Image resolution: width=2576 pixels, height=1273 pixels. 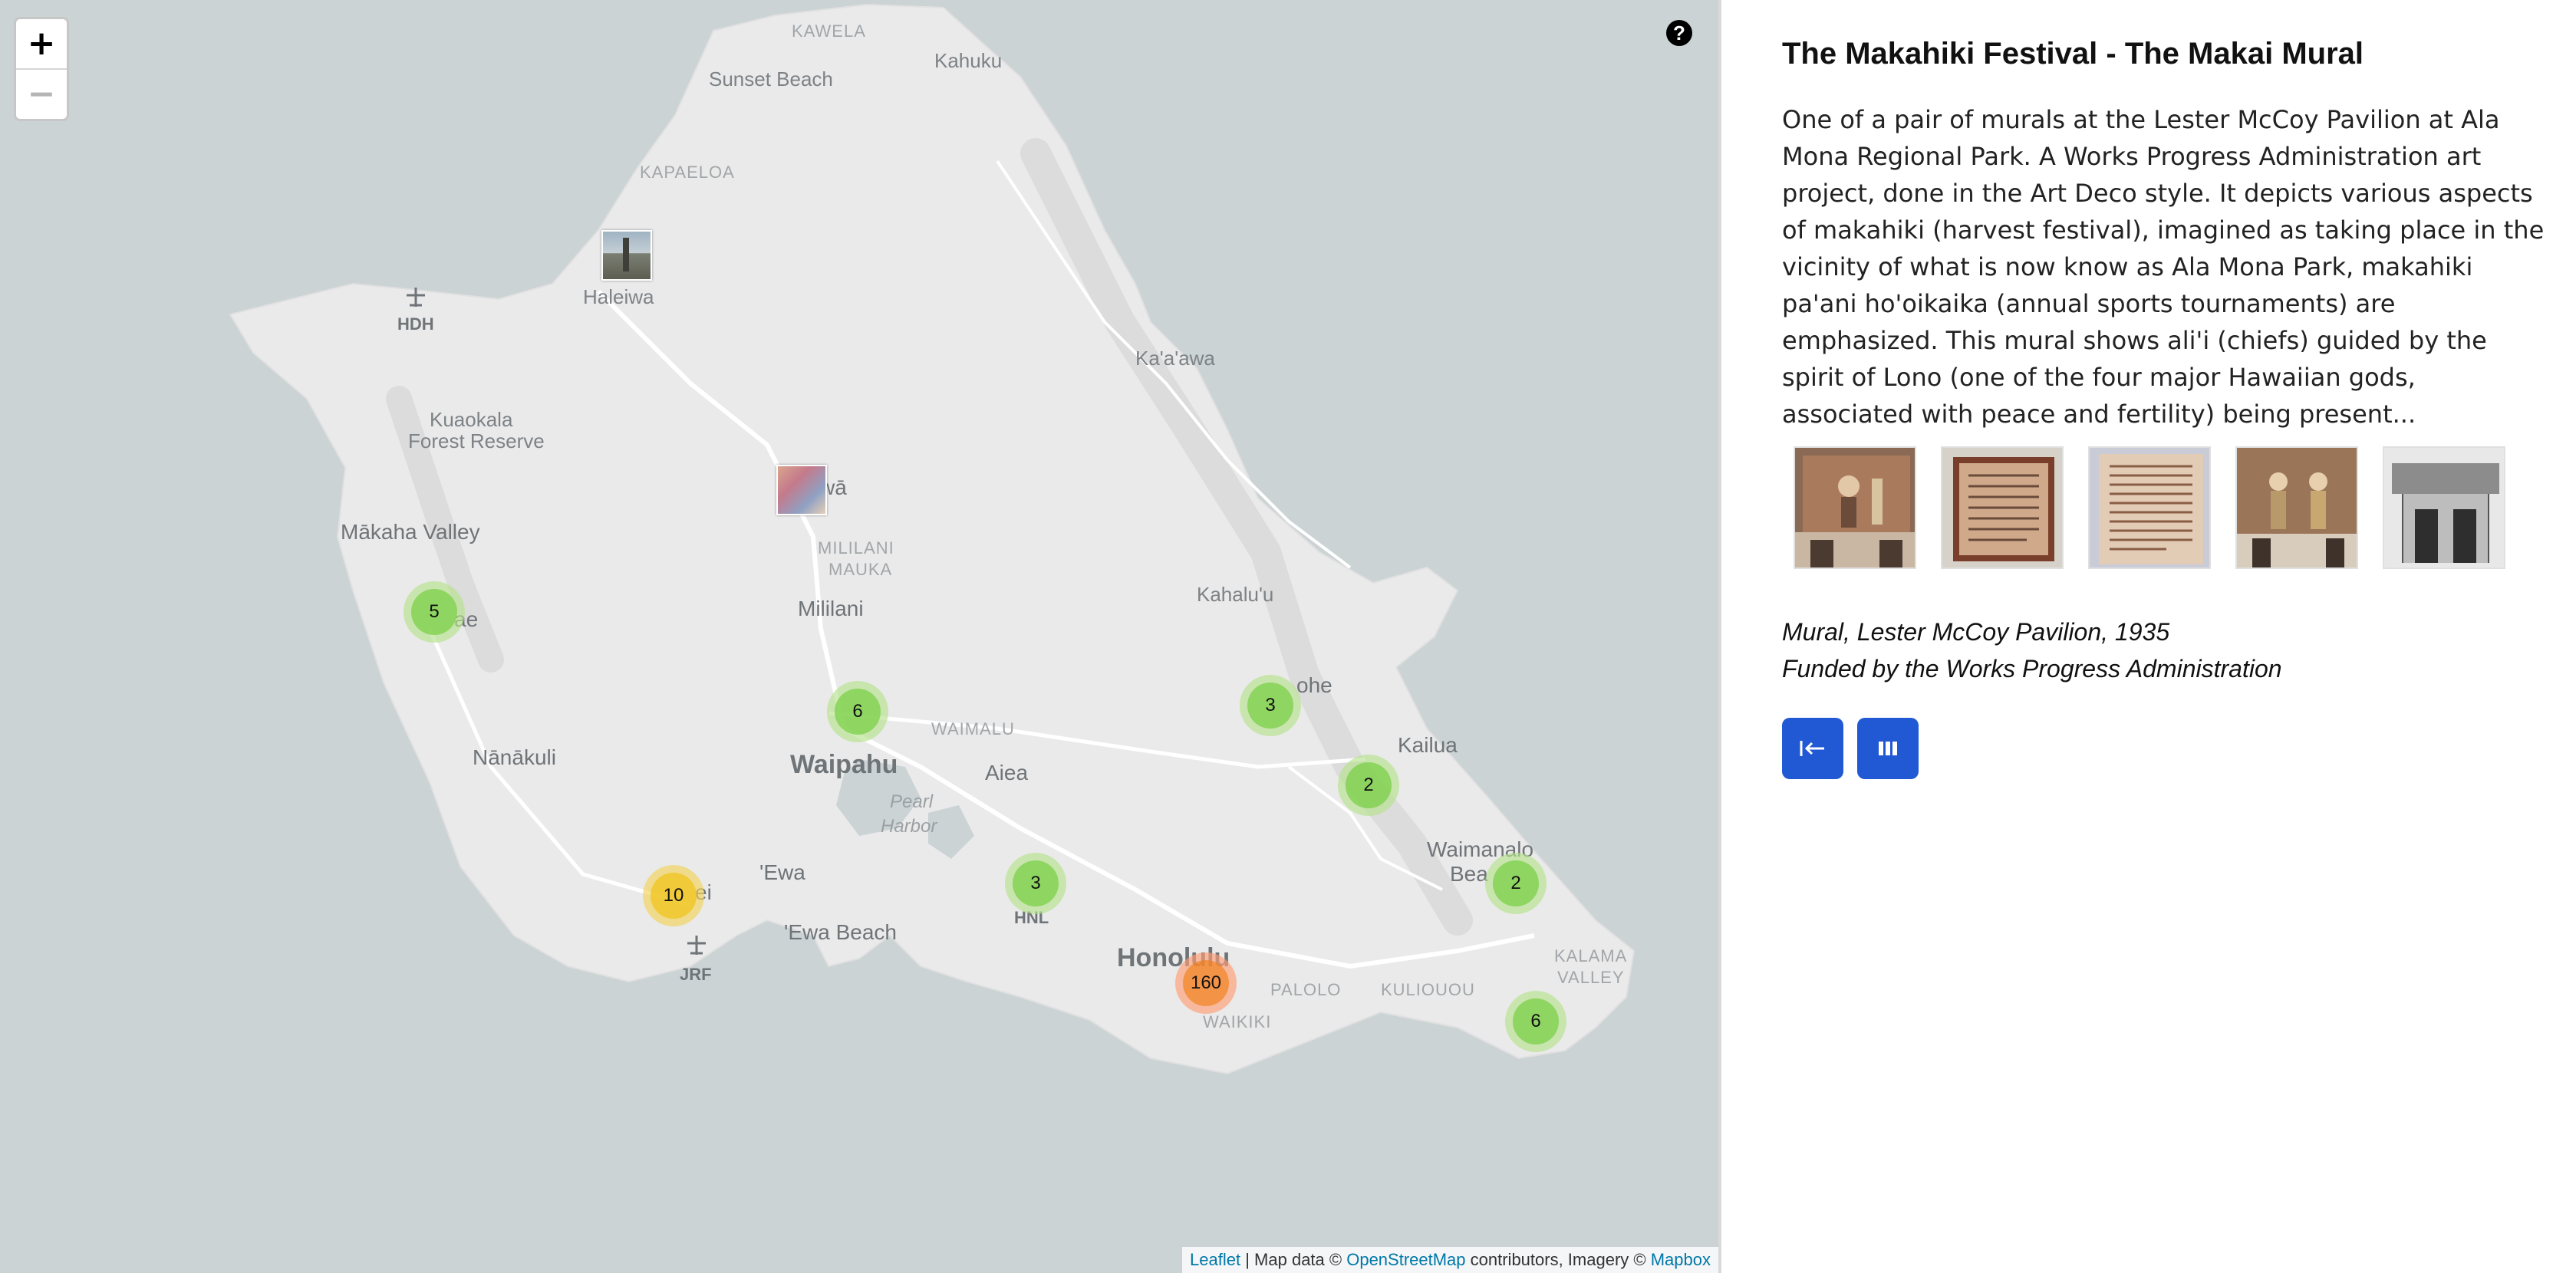 I want to click on gallery-icon, so click(x=1888, y=748).